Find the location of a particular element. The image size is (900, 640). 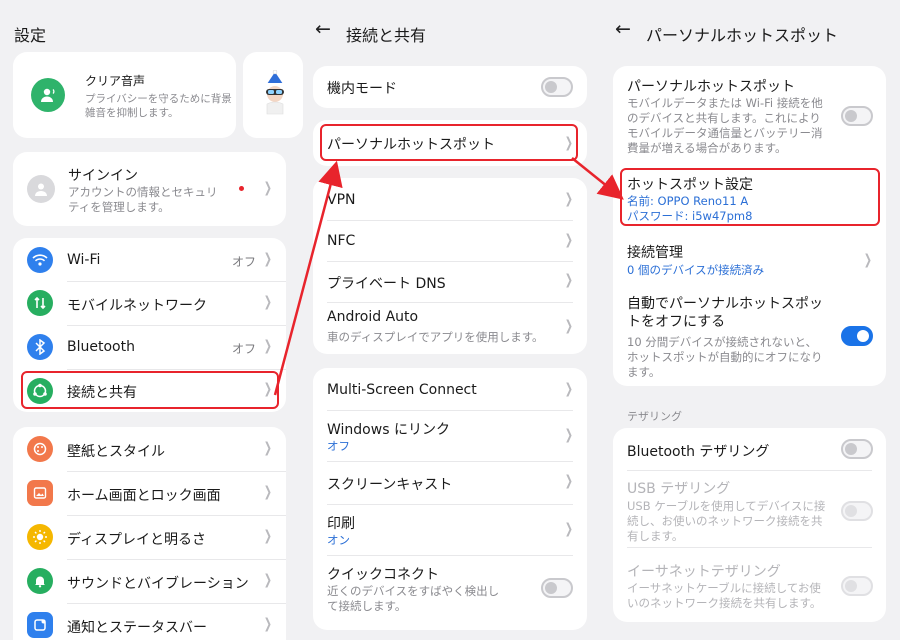

quick-connect-label: クイックコネクト is located at coordinates (383, 575).